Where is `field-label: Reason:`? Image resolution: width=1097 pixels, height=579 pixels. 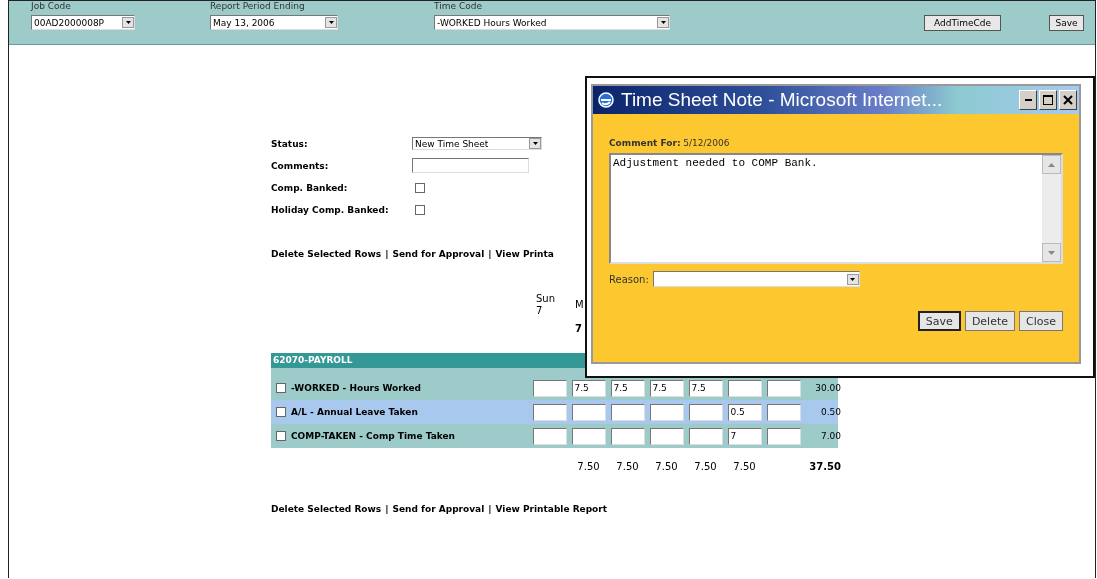
field-label: Reason: is located at coordinates (629, 279).